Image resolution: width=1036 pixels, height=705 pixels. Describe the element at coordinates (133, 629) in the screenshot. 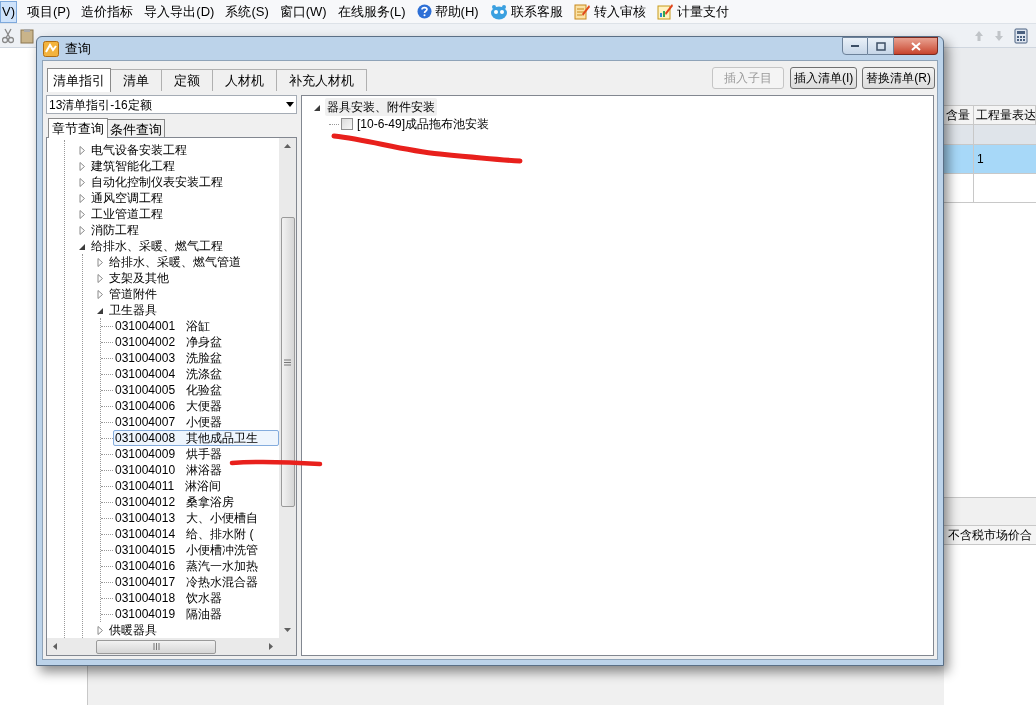

I see `tree-item: 供暖器具` at that location.